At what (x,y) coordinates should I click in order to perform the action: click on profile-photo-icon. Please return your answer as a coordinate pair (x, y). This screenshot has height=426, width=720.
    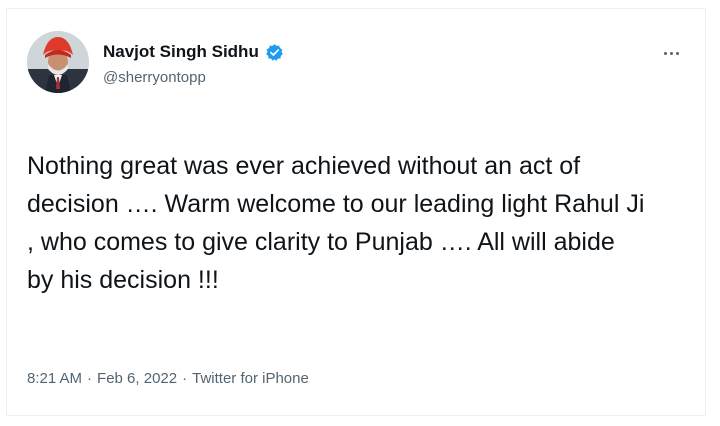
    Looking at the image, I should click on (58, 62).